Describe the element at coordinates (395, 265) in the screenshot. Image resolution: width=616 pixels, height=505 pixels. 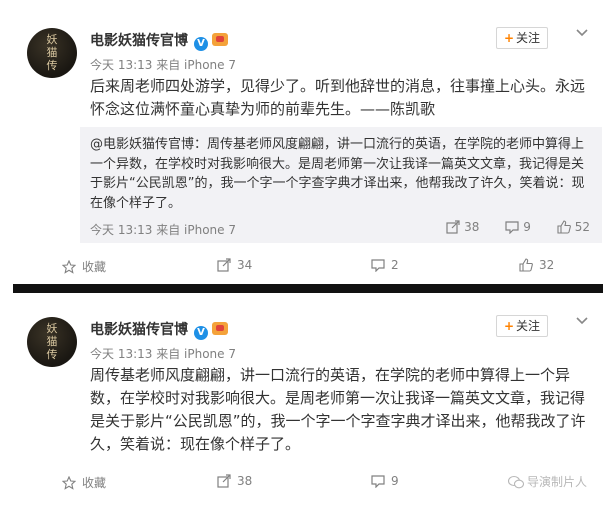
I see `comment-count: 2` at that location.